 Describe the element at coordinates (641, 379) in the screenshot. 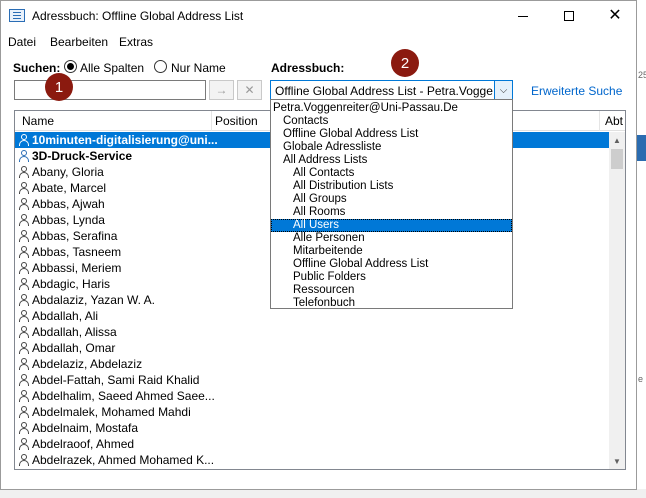

I see `background-text: e` at that location.